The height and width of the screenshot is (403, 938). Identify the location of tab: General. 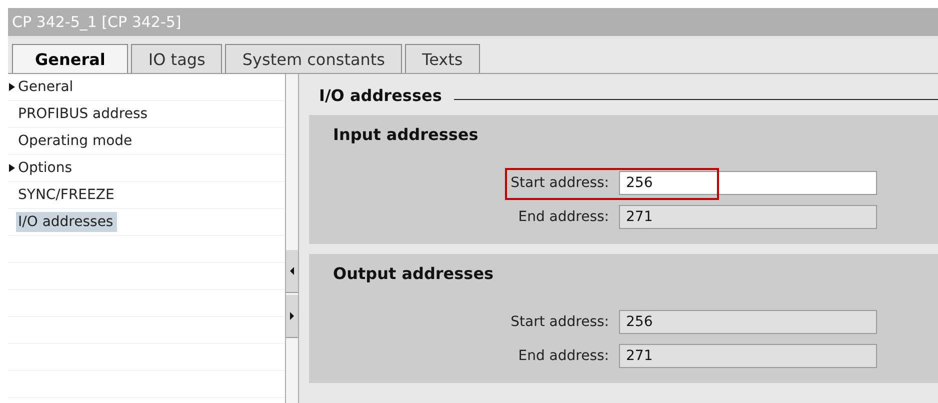
(70, 58).